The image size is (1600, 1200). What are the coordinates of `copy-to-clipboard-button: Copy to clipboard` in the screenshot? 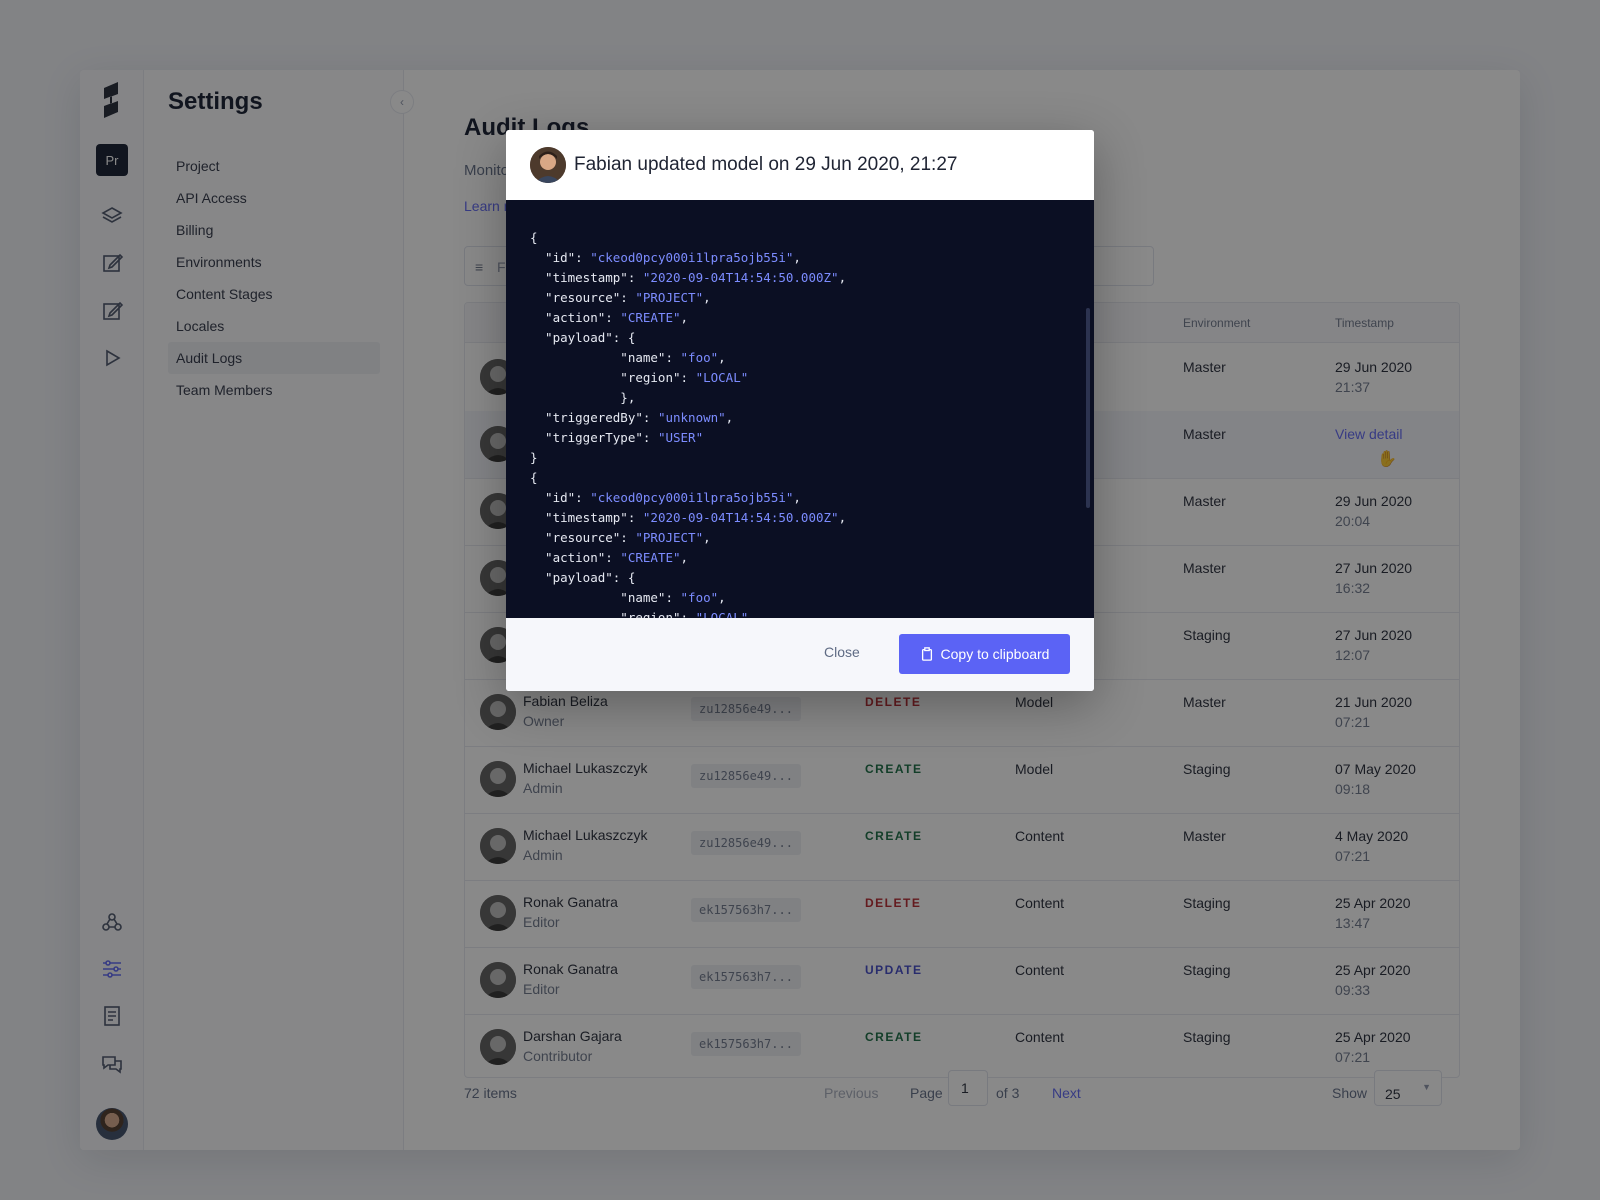 It's located at (984, 654).